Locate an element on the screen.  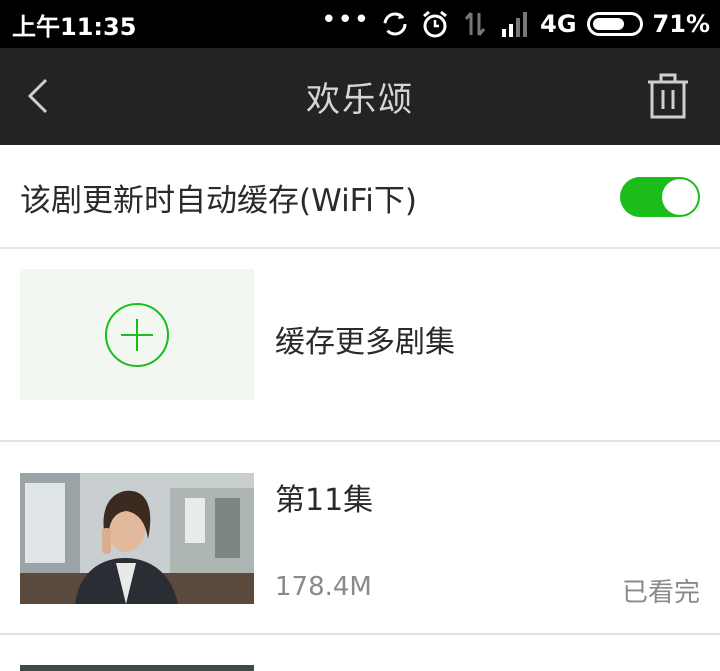
plus-circle-icon is located at coordinates (137, 335).